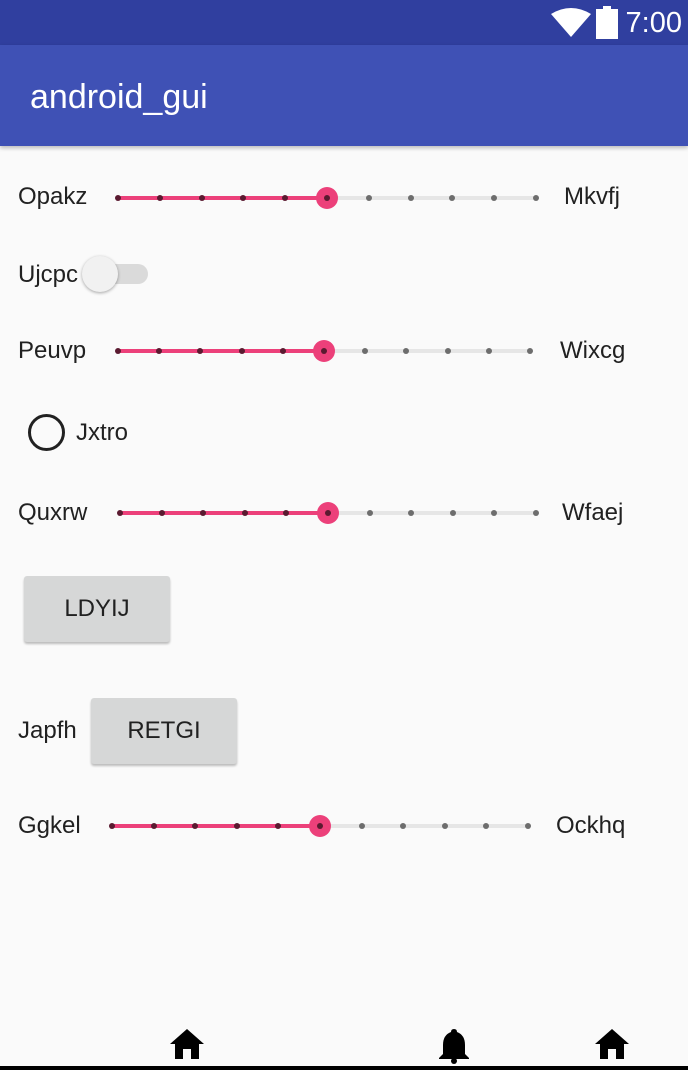  What do you see at coordinates (593, 512) in the screenshot?
I see `seekbar-3-right-label: Wfaej` at bounding box center [593, 512].